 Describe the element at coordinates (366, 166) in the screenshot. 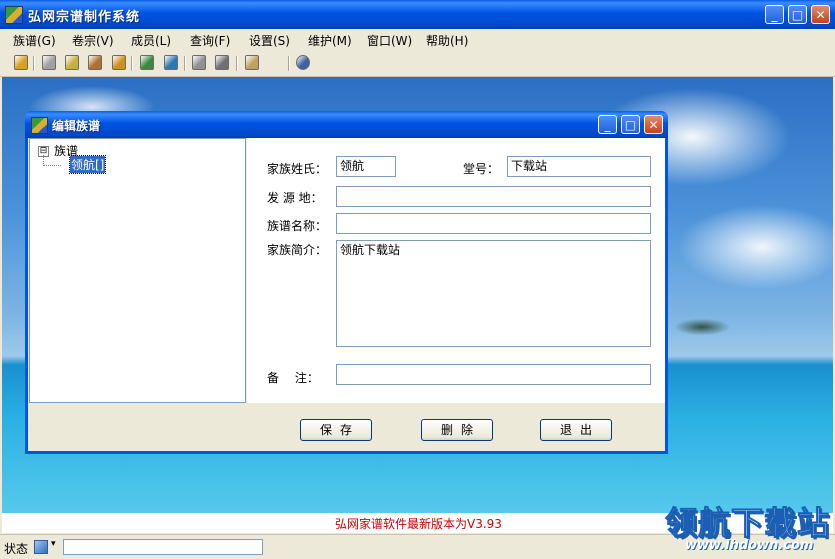

I see `surname-field: 领航` at that location.